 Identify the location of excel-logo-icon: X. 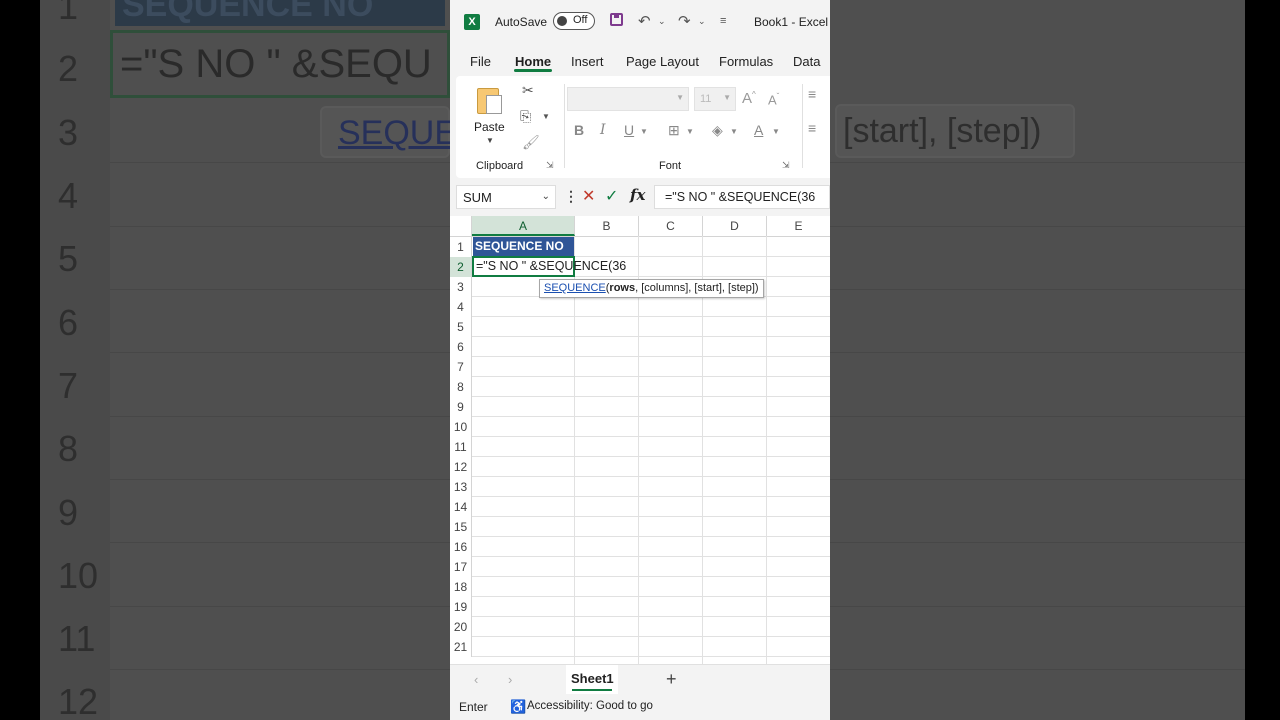
(472, 22).